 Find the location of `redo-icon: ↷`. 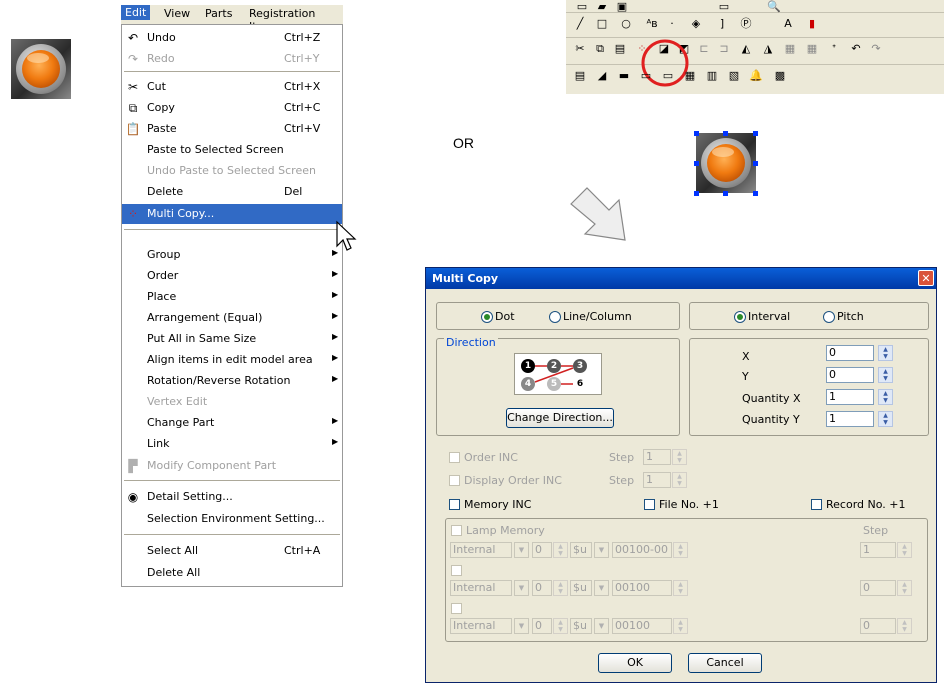

redo-icon: ↷ is located at coordinates (876, 49).